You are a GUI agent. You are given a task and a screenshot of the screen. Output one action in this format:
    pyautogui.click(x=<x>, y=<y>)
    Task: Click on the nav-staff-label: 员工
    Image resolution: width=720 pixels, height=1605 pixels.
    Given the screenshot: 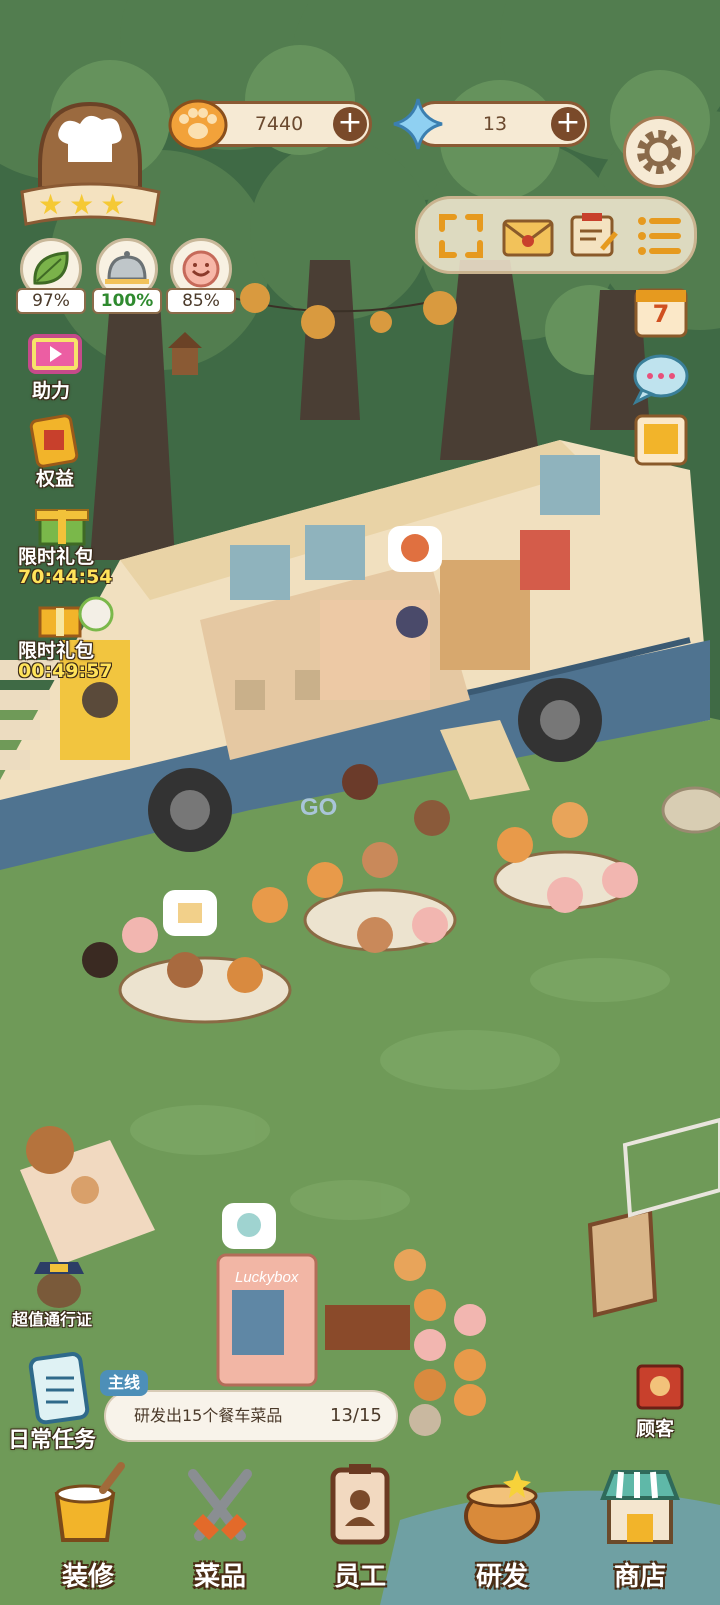 What is the action you would take?
    pyautogui.click(x=359, y=1577)
    